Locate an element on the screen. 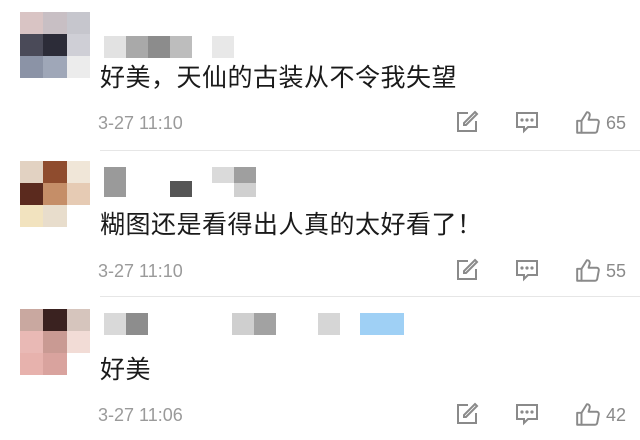 Image resolution: width=640 pixels, height=440 pixels. like-button: 65 is located at coordinates (600, 123).